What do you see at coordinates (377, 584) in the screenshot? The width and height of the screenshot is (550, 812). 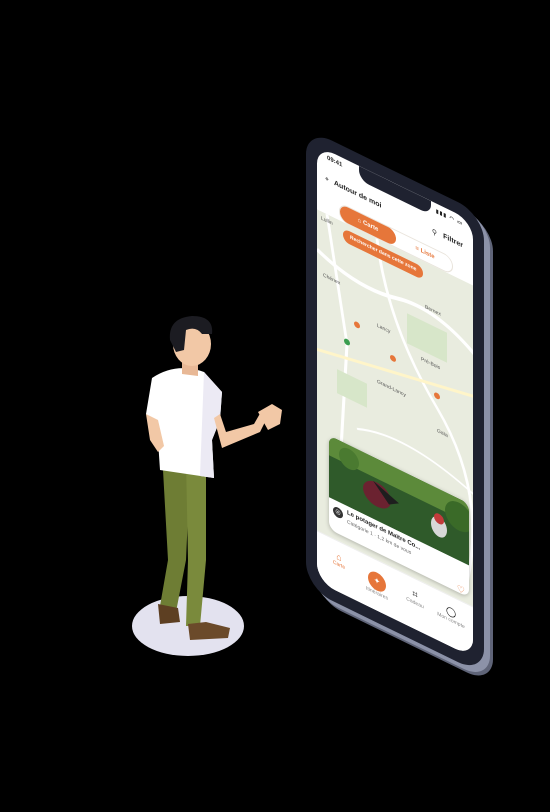 I see `tab-itineraires: ✦ Itinéraires` at bounding box center [377, 584].